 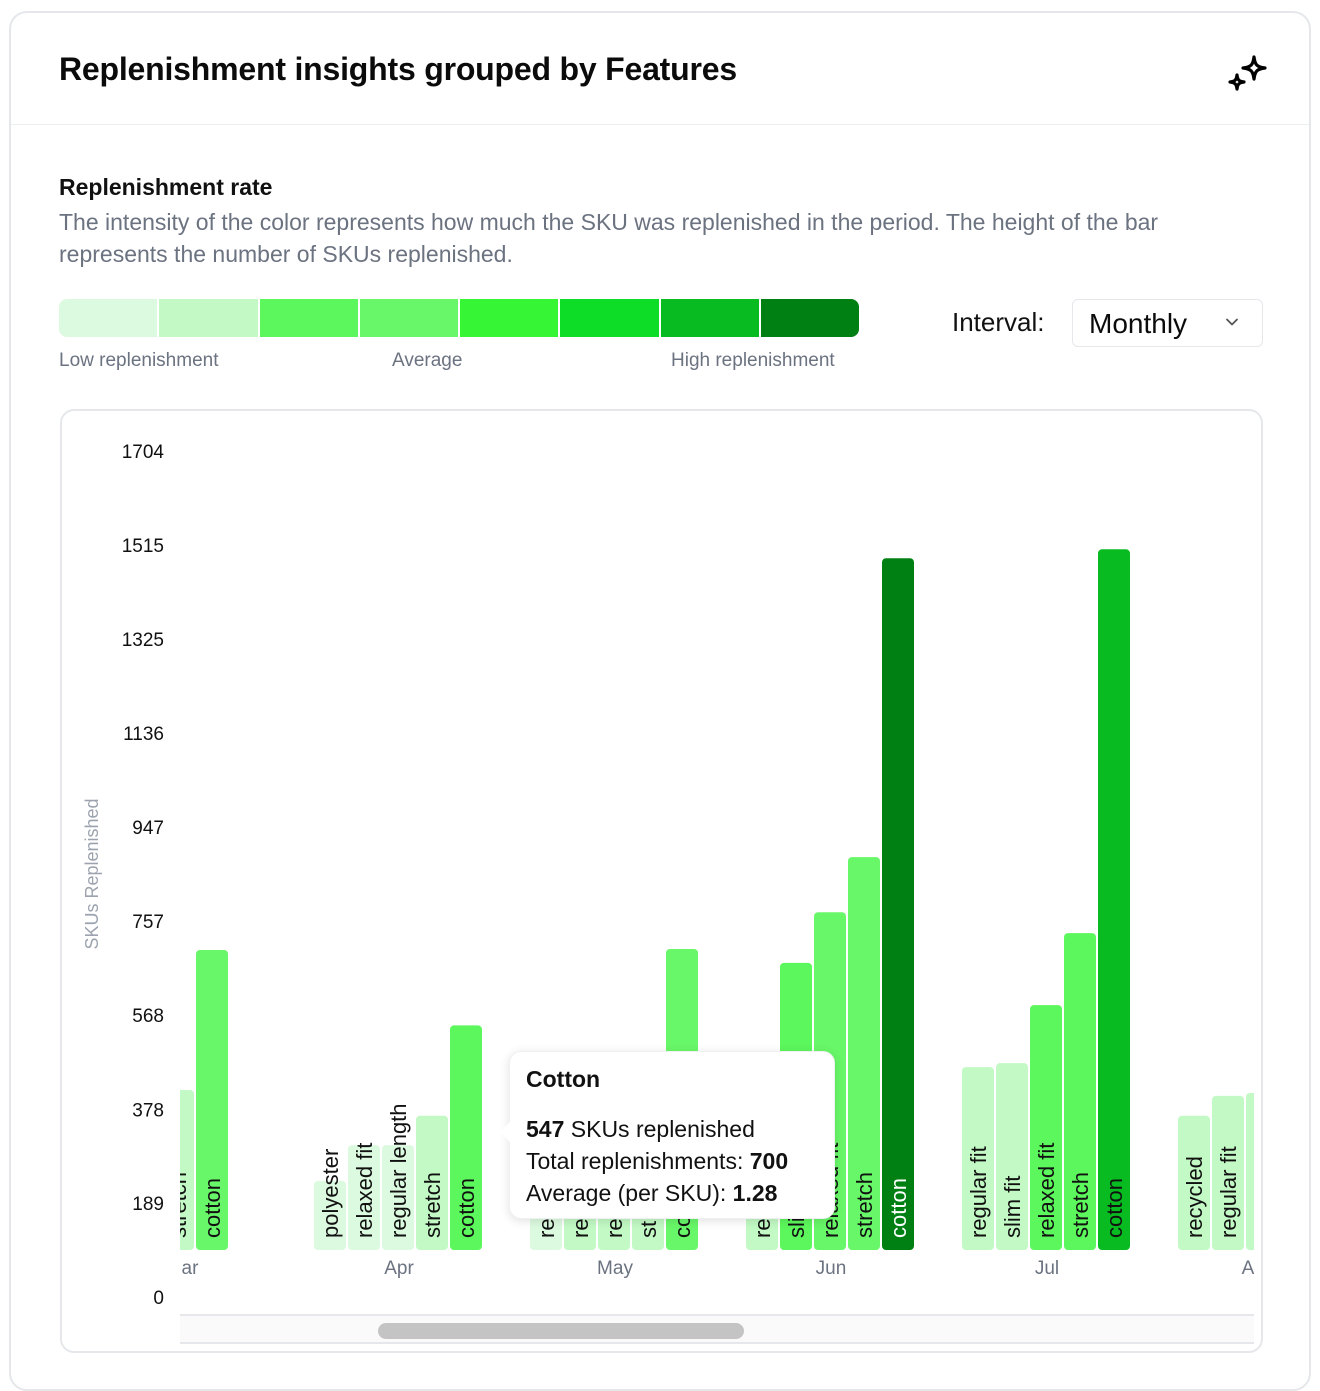 I want to click on y-tick-label: 378, so click(x=148, y=1110).